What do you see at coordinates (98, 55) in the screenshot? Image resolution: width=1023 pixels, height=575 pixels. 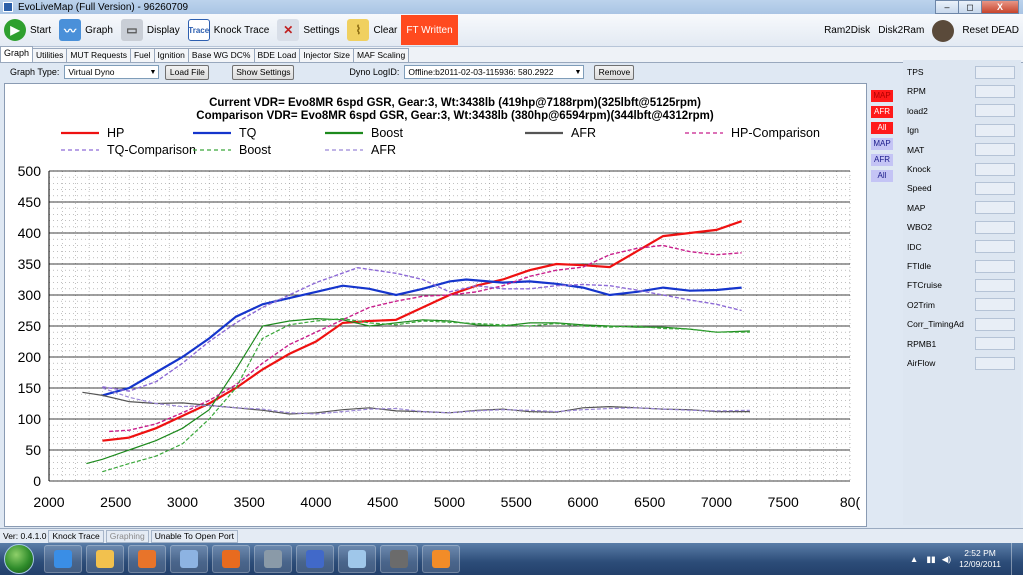 I see `tab-mut-requests: MUT Requests` at bounding box center [98, 55].